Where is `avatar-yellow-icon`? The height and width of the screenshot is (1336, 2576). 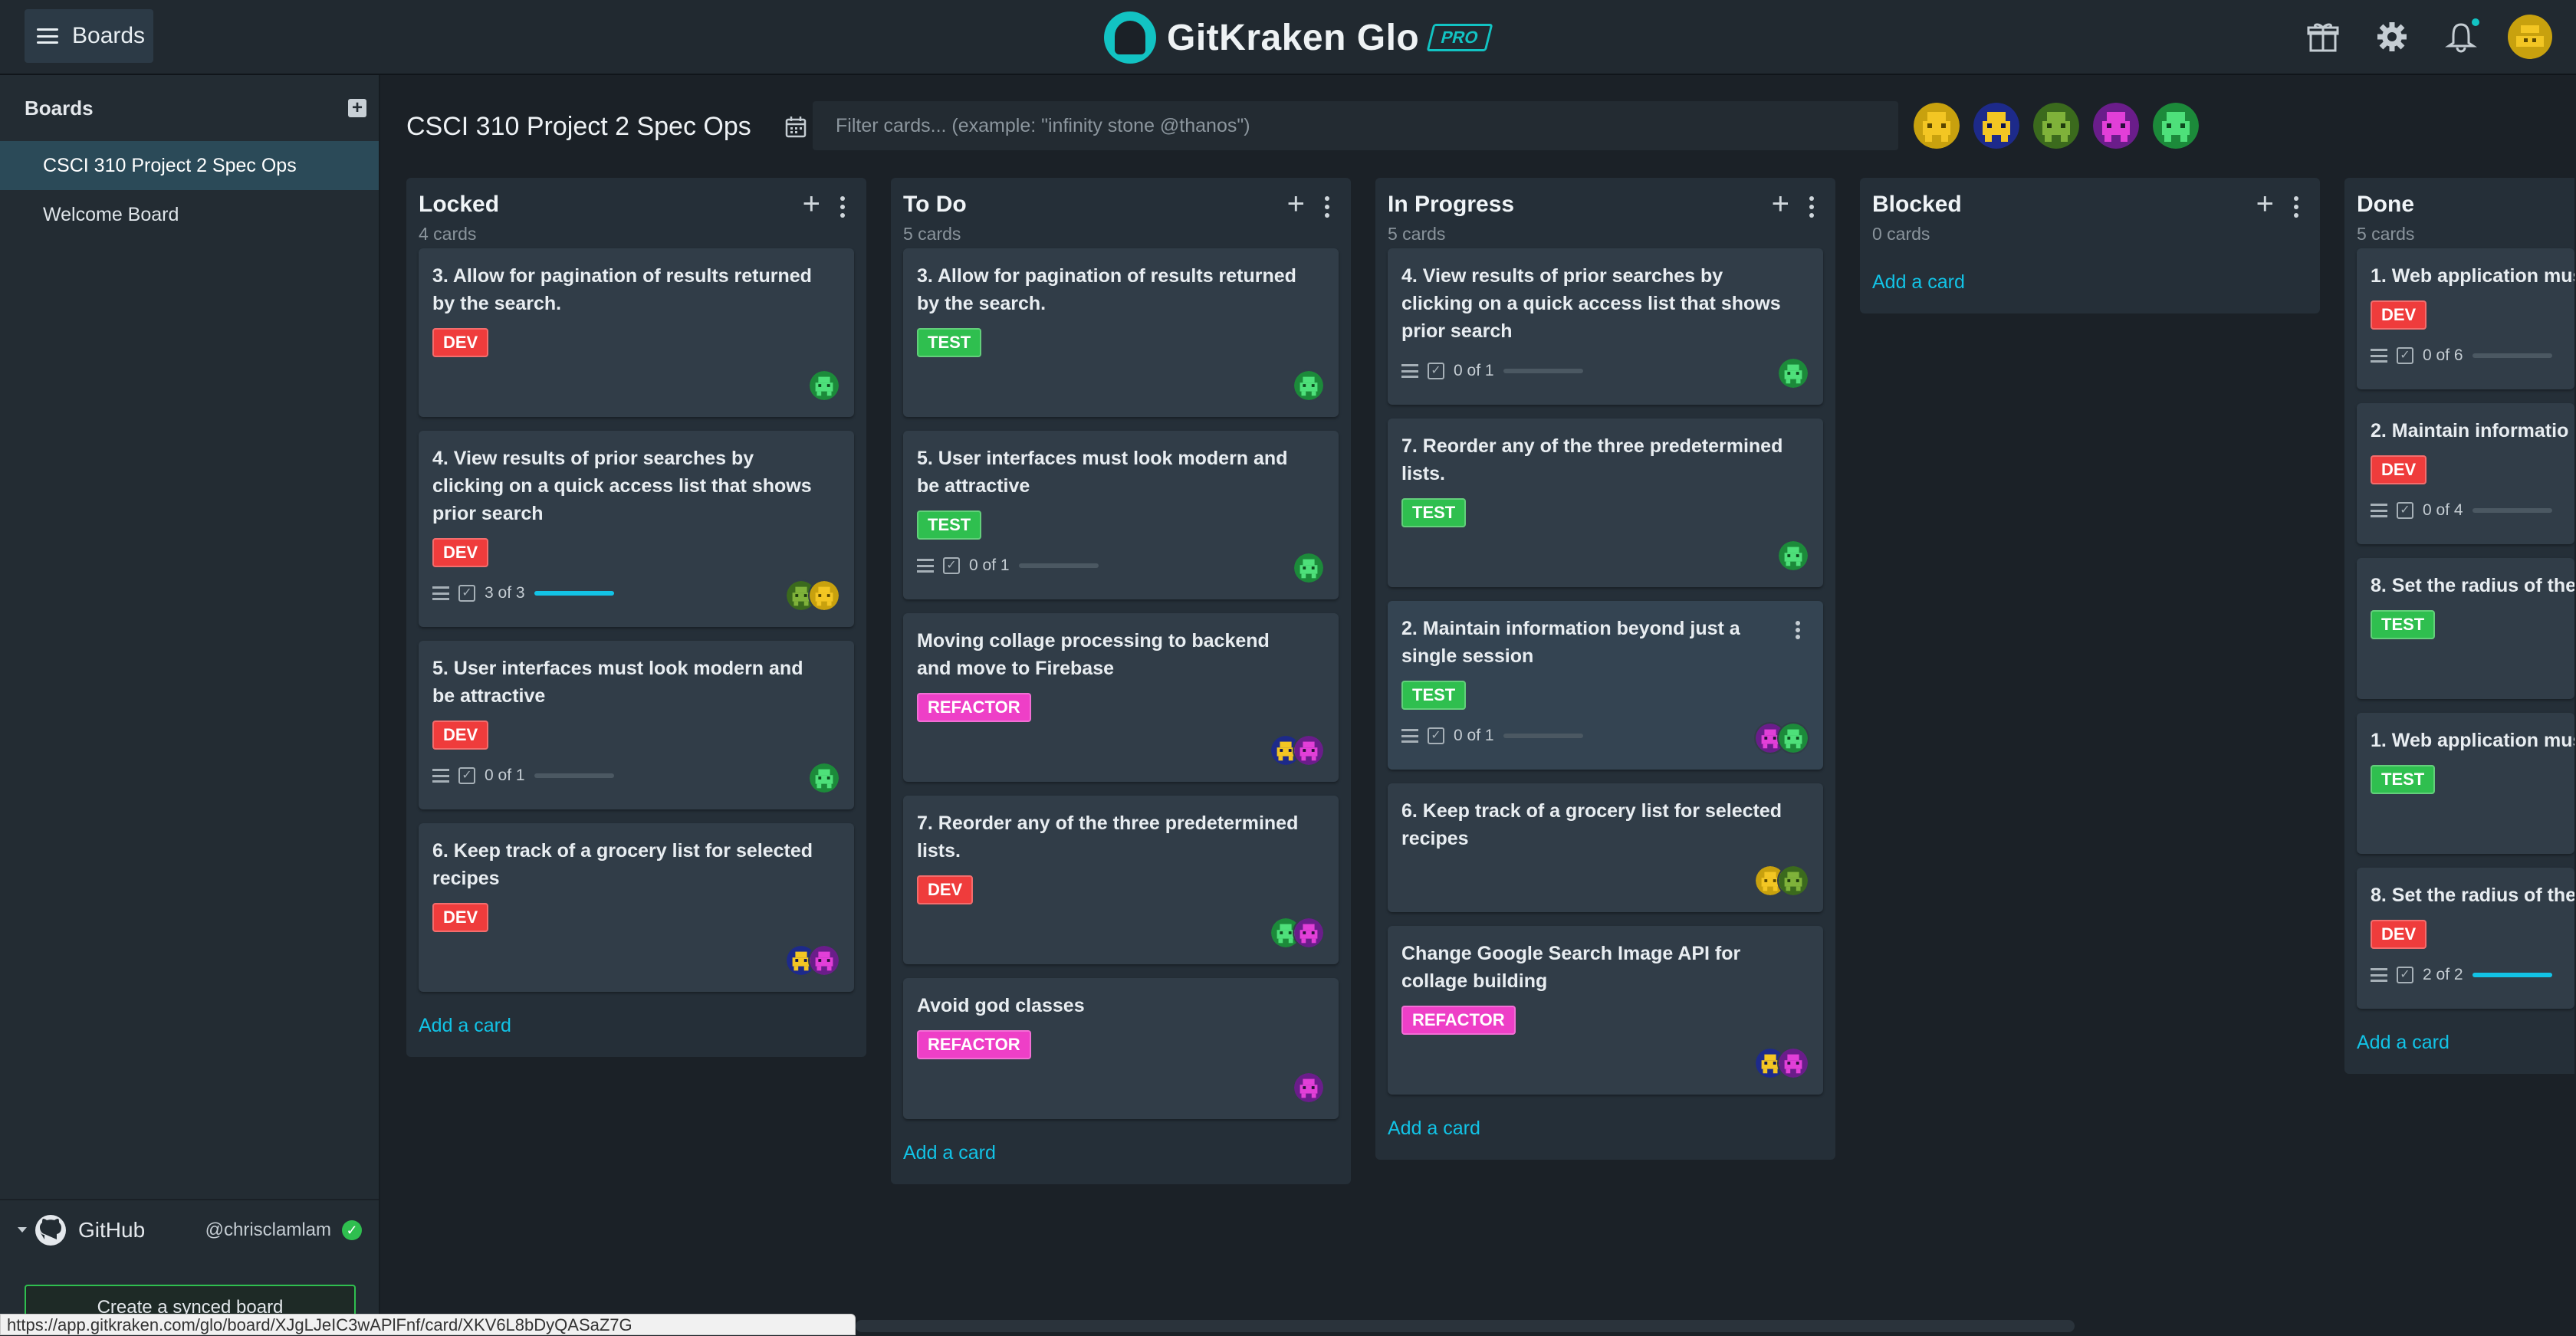
avatar-yellow-icon is located at coordinates (1937, 126).